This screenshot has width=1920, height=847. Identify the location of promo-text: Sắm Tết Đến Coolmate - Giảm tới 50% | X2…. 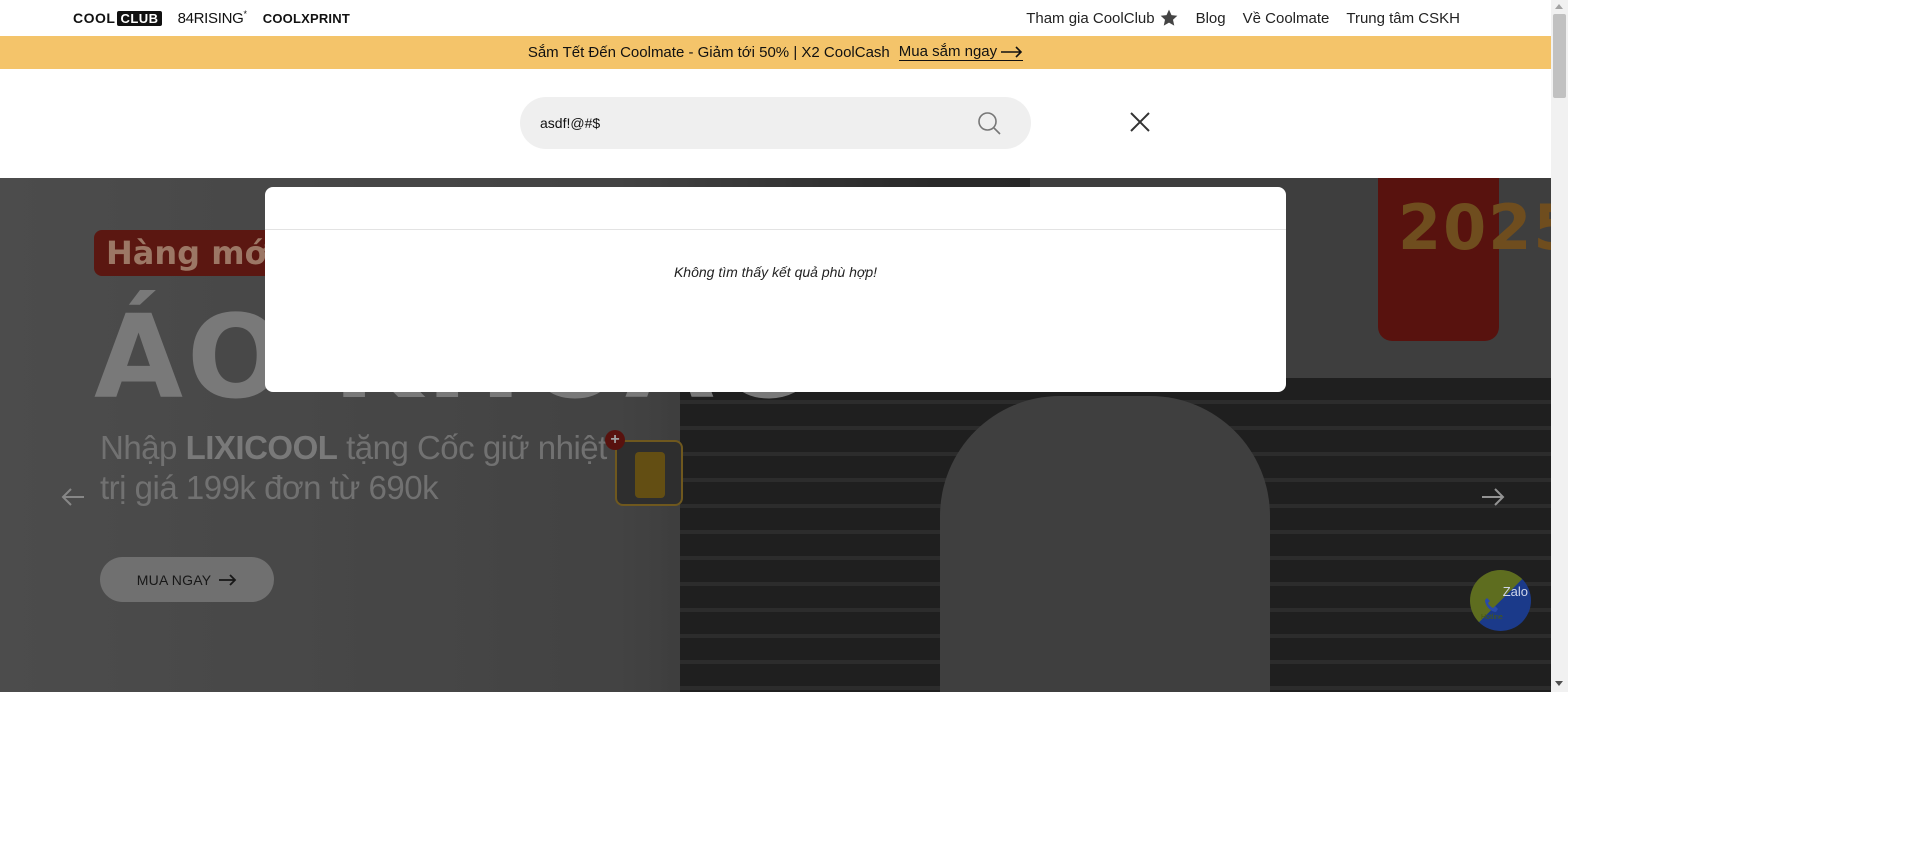
(708, 52).